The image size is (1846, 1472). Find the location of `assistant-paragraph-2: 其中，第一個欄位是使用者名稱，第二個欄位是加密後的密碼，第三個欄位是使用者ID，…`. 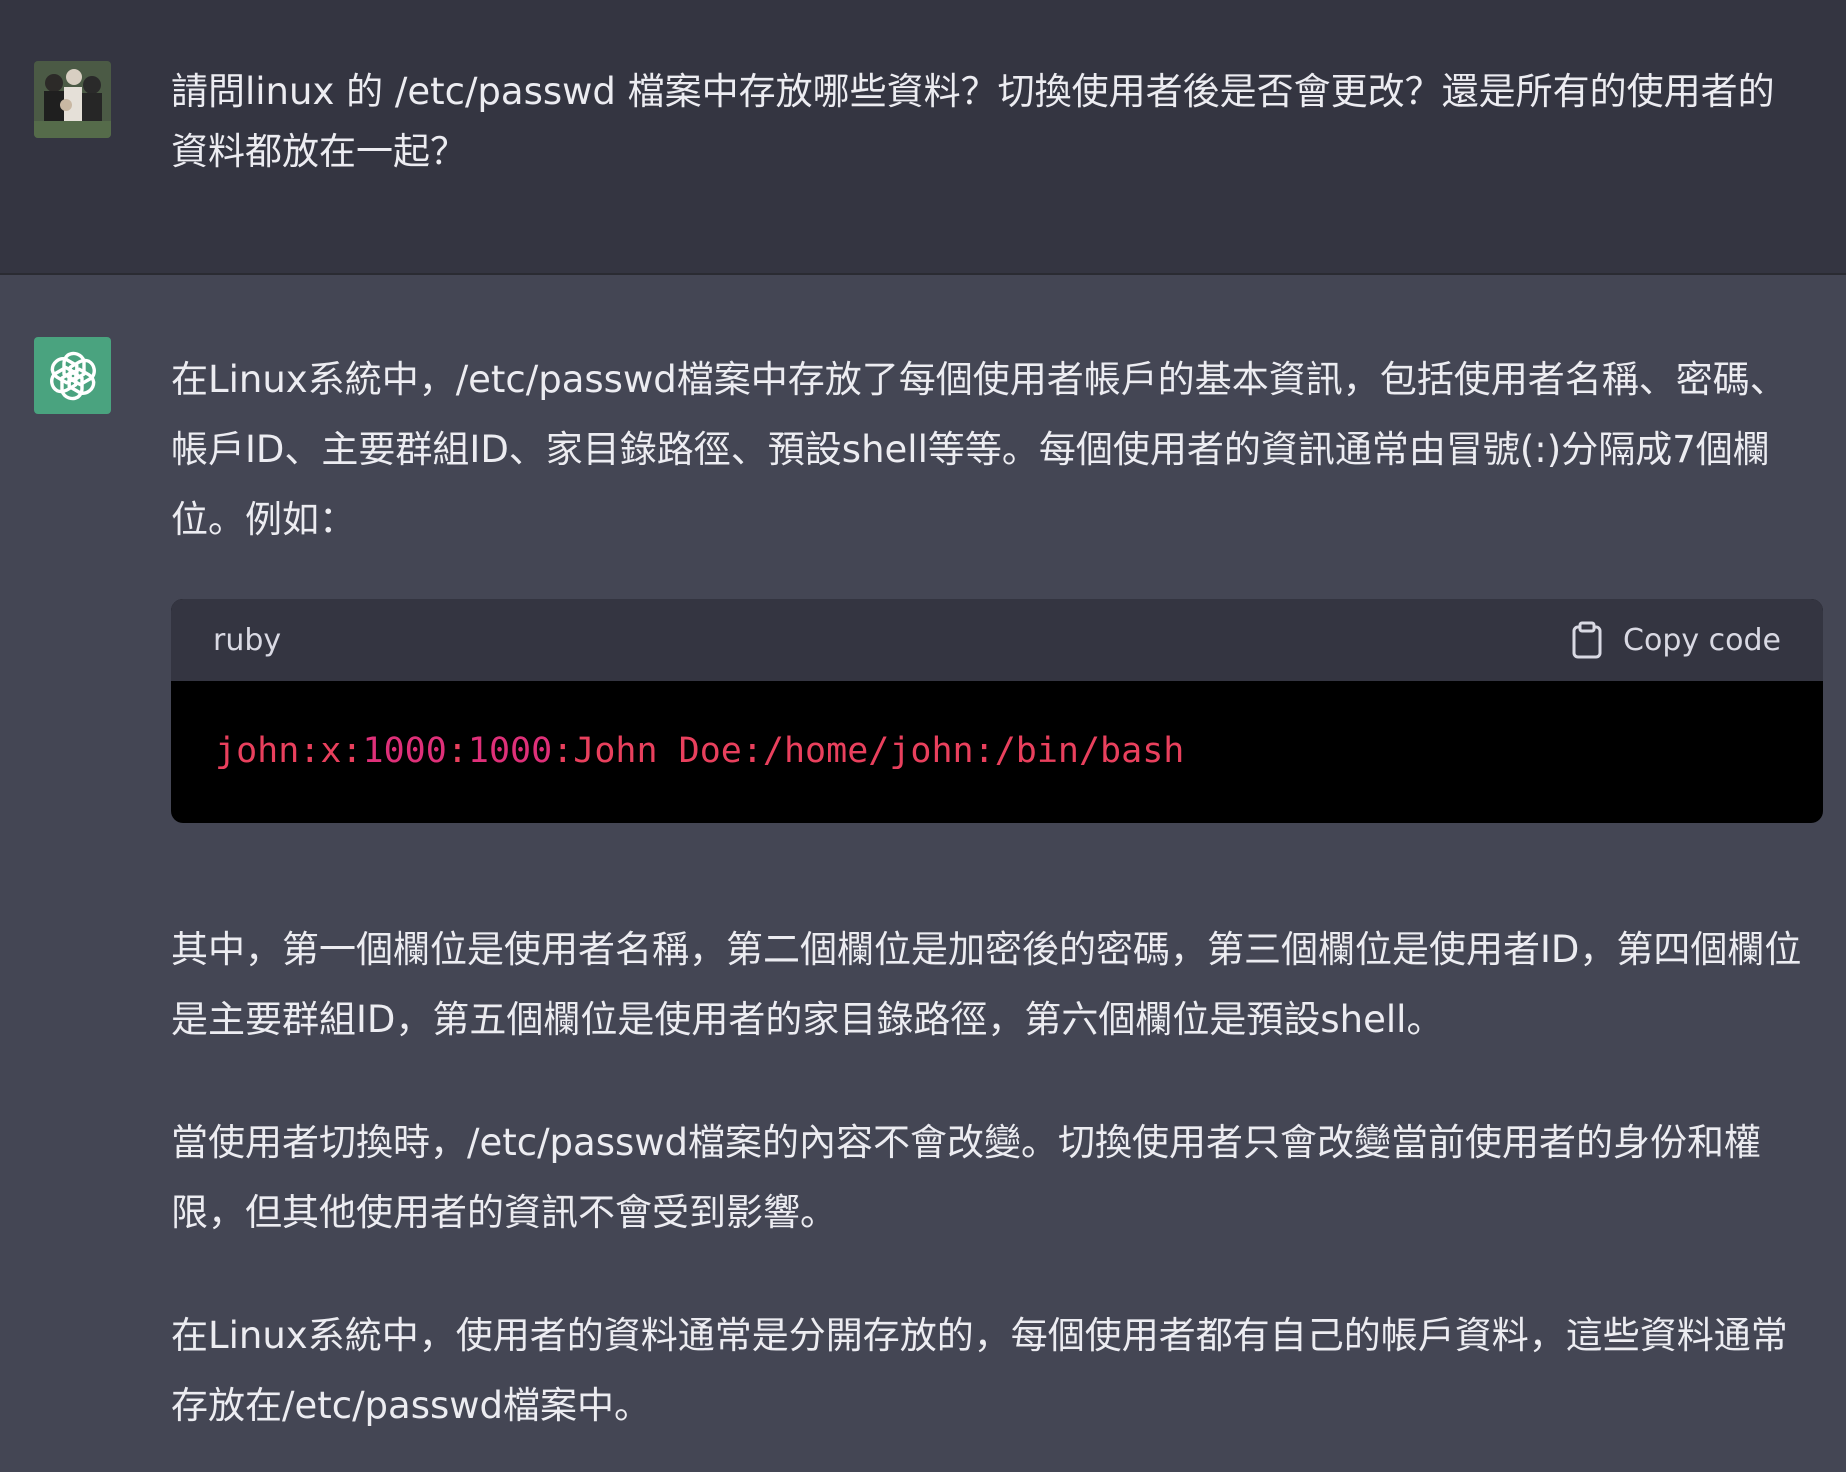

assistant-paragraph-2: 其中，第一個欄位是使用者名稱，第二個欄位是加密後的密碼，第三個欄位是使用者ID，… is located at coordinates (986, 984).